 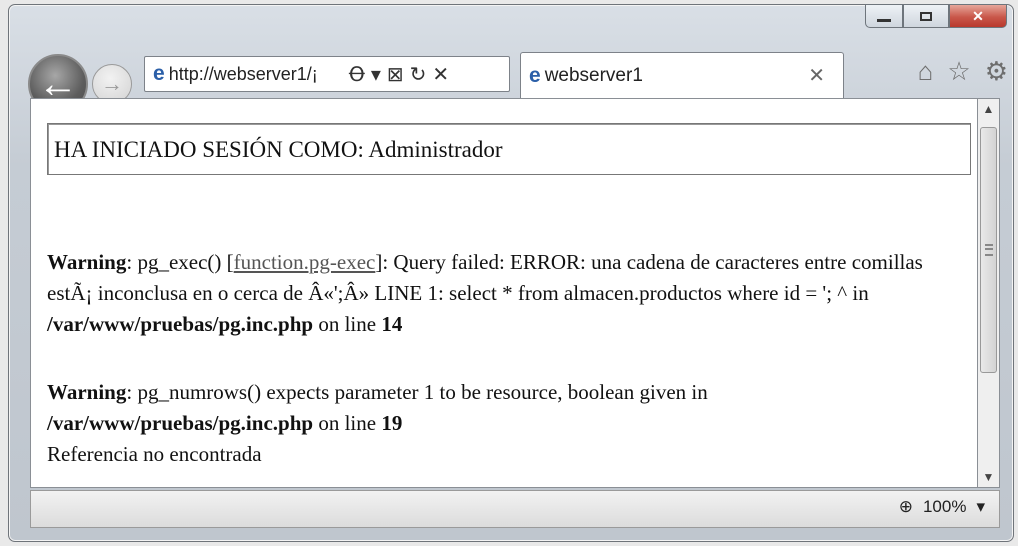 I want to click on scroll-thumb, so click(x=988, y=250).